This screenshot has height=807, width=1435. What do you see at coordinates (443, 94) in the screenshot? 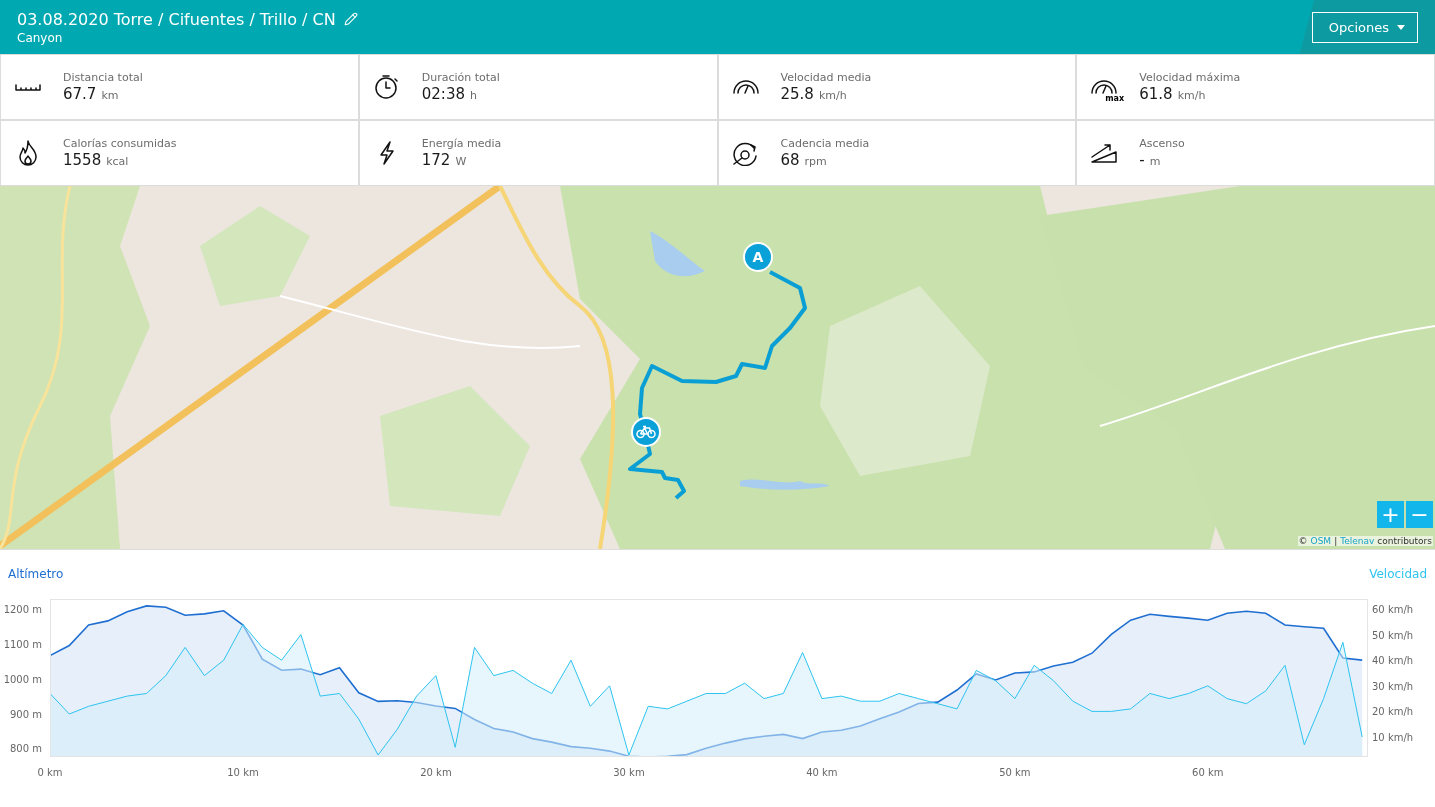
I see `stat-value: 02:38` at bounding box center [443, 94].